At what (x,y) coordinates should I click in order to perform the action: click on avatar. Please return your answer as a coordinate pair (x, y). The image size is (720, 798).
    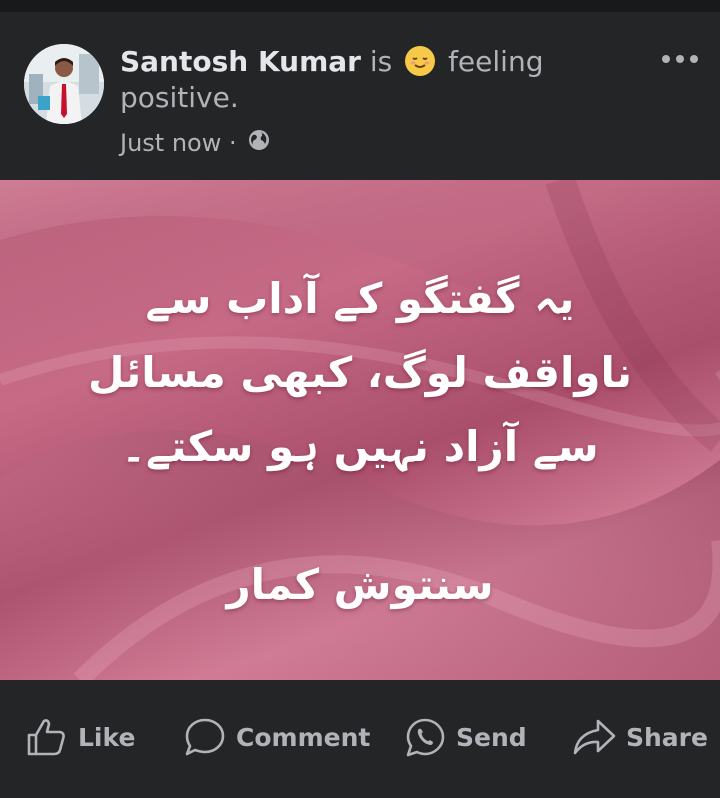
    Looking at the image, I should click on (64, 84).